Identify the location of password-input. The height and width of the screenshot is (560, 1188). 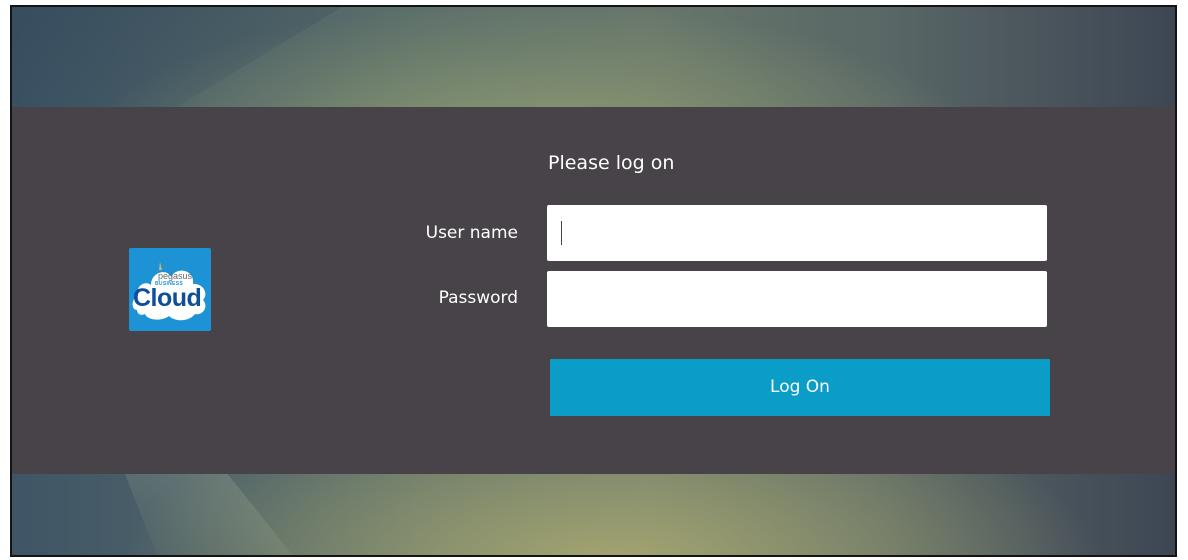
(797, 299).